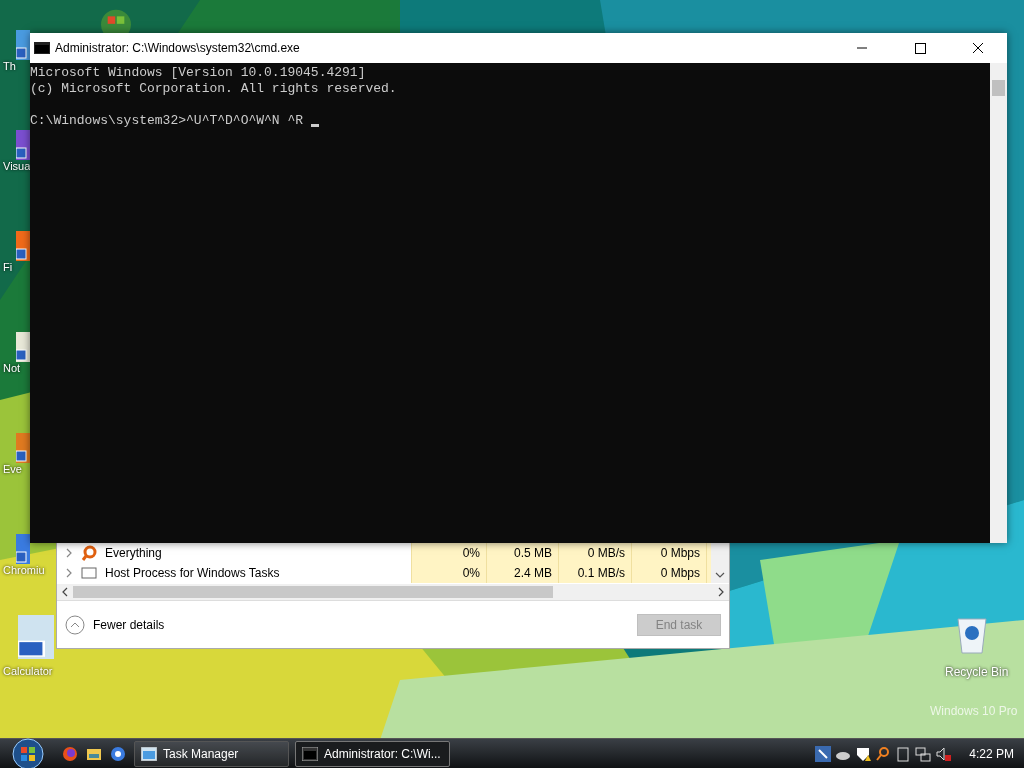 This screenshot has width=1024, height=768. Describe the element at coordinates (17, 166) in the screenshot. I see `icon-label: Visua` at that location.